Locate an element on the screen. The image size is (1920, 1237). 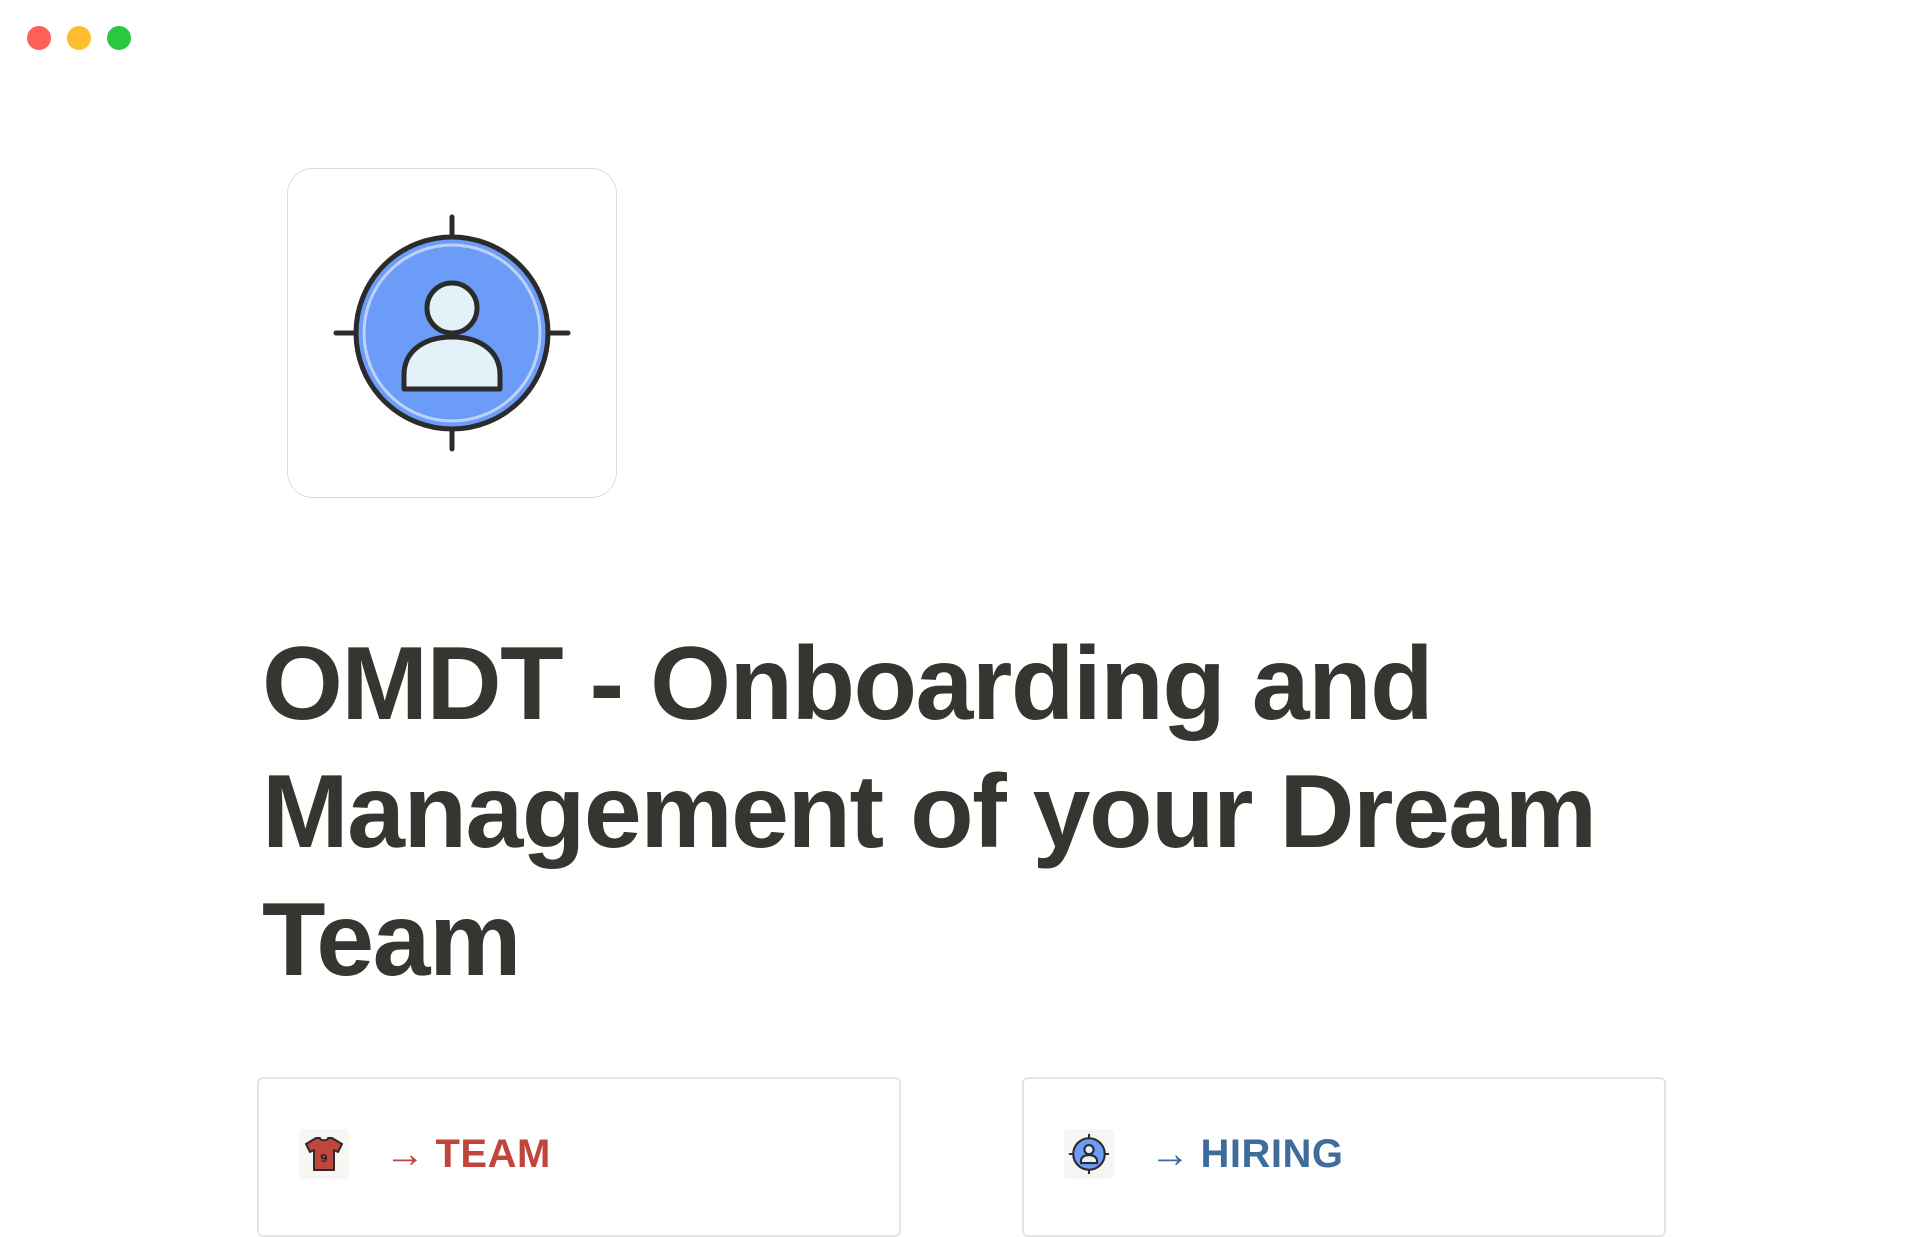
svg-text: 9 is located at coordinates (324, 1158).